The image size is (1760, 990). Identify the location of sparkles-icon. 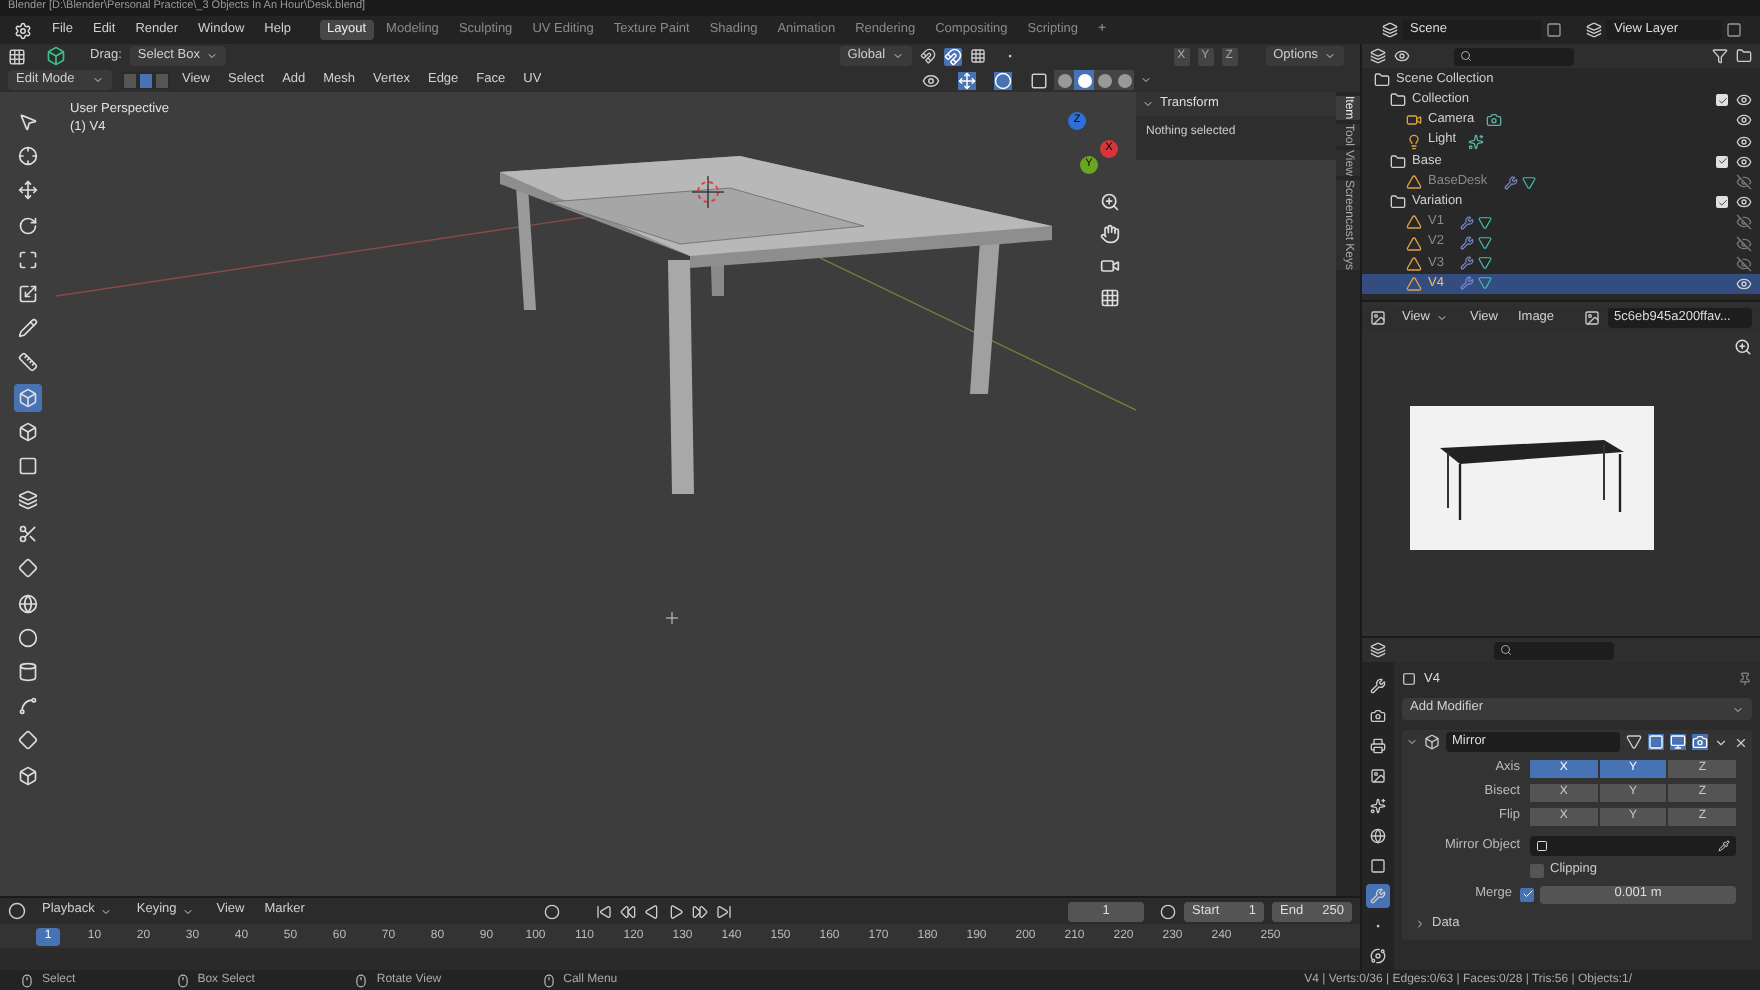
(1378, 806).